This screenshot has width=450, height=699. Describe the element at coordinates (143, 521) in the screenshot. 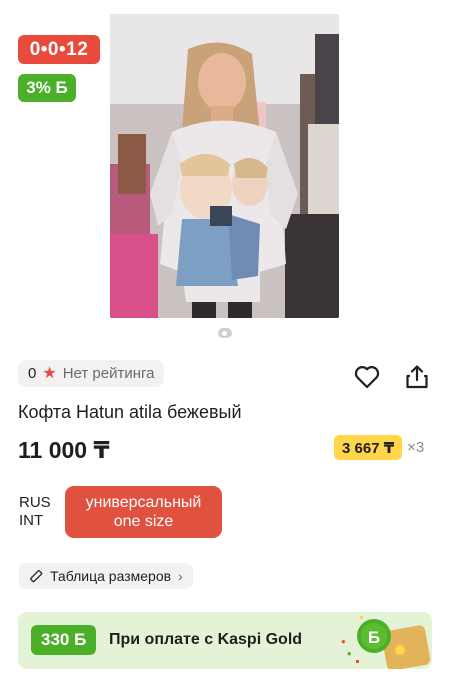

I see `size-option-line2: one size` at that location.